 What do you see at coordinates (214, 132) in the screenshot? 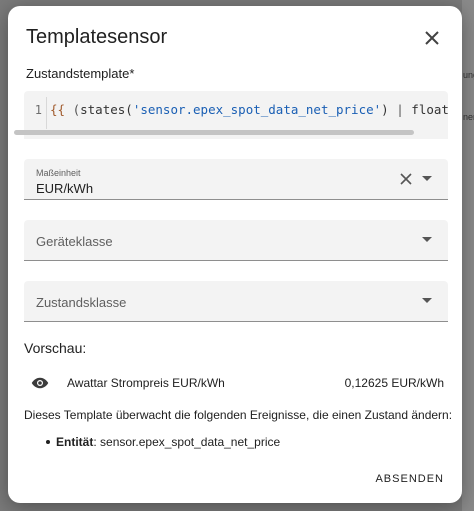
I see `editor-horizontal-scrollbar` at bounding box center [214, 132].